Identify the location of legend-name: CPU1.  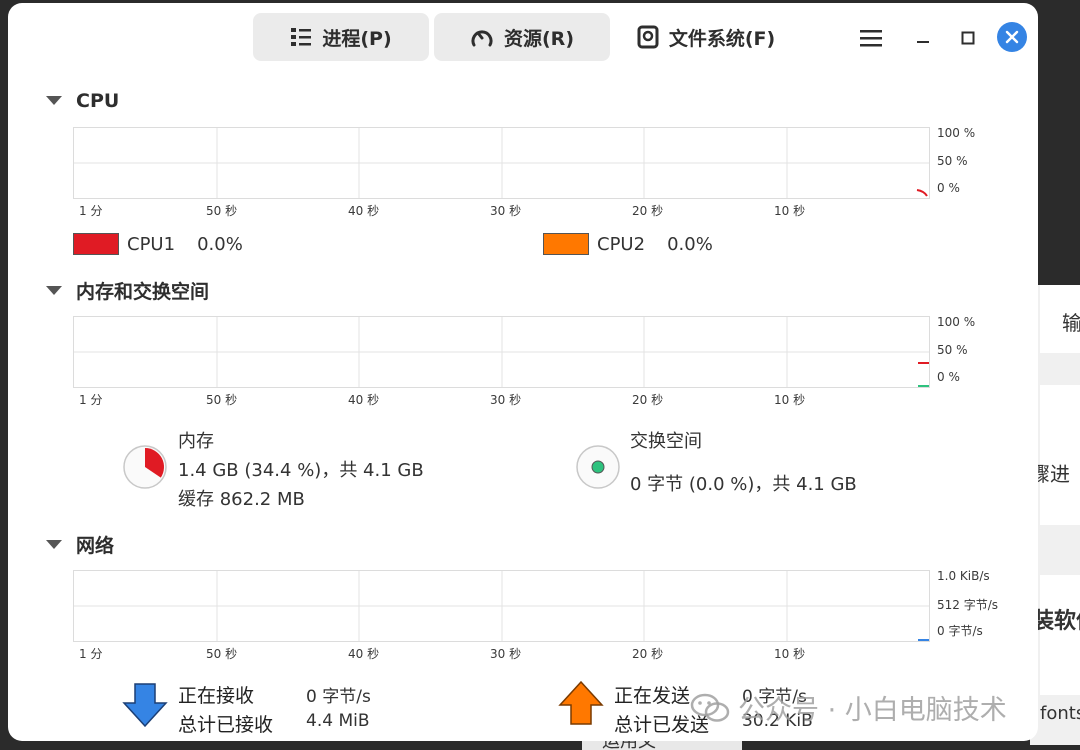
(151, 244).